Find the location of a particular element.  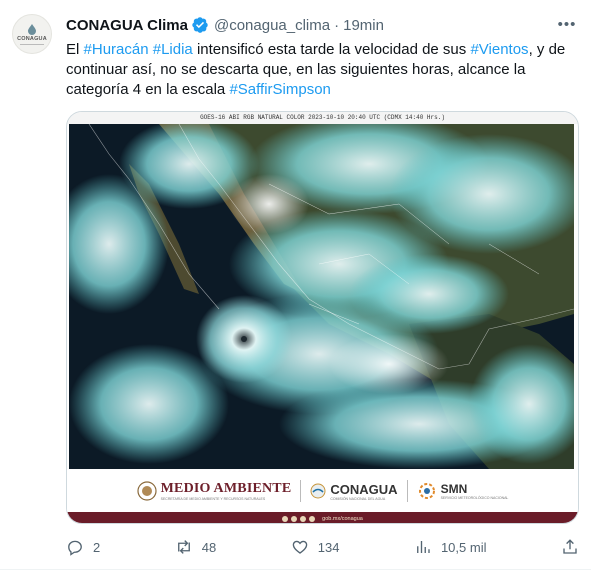

hashtag-link: #Lidia is located at coordinates (173, 49).